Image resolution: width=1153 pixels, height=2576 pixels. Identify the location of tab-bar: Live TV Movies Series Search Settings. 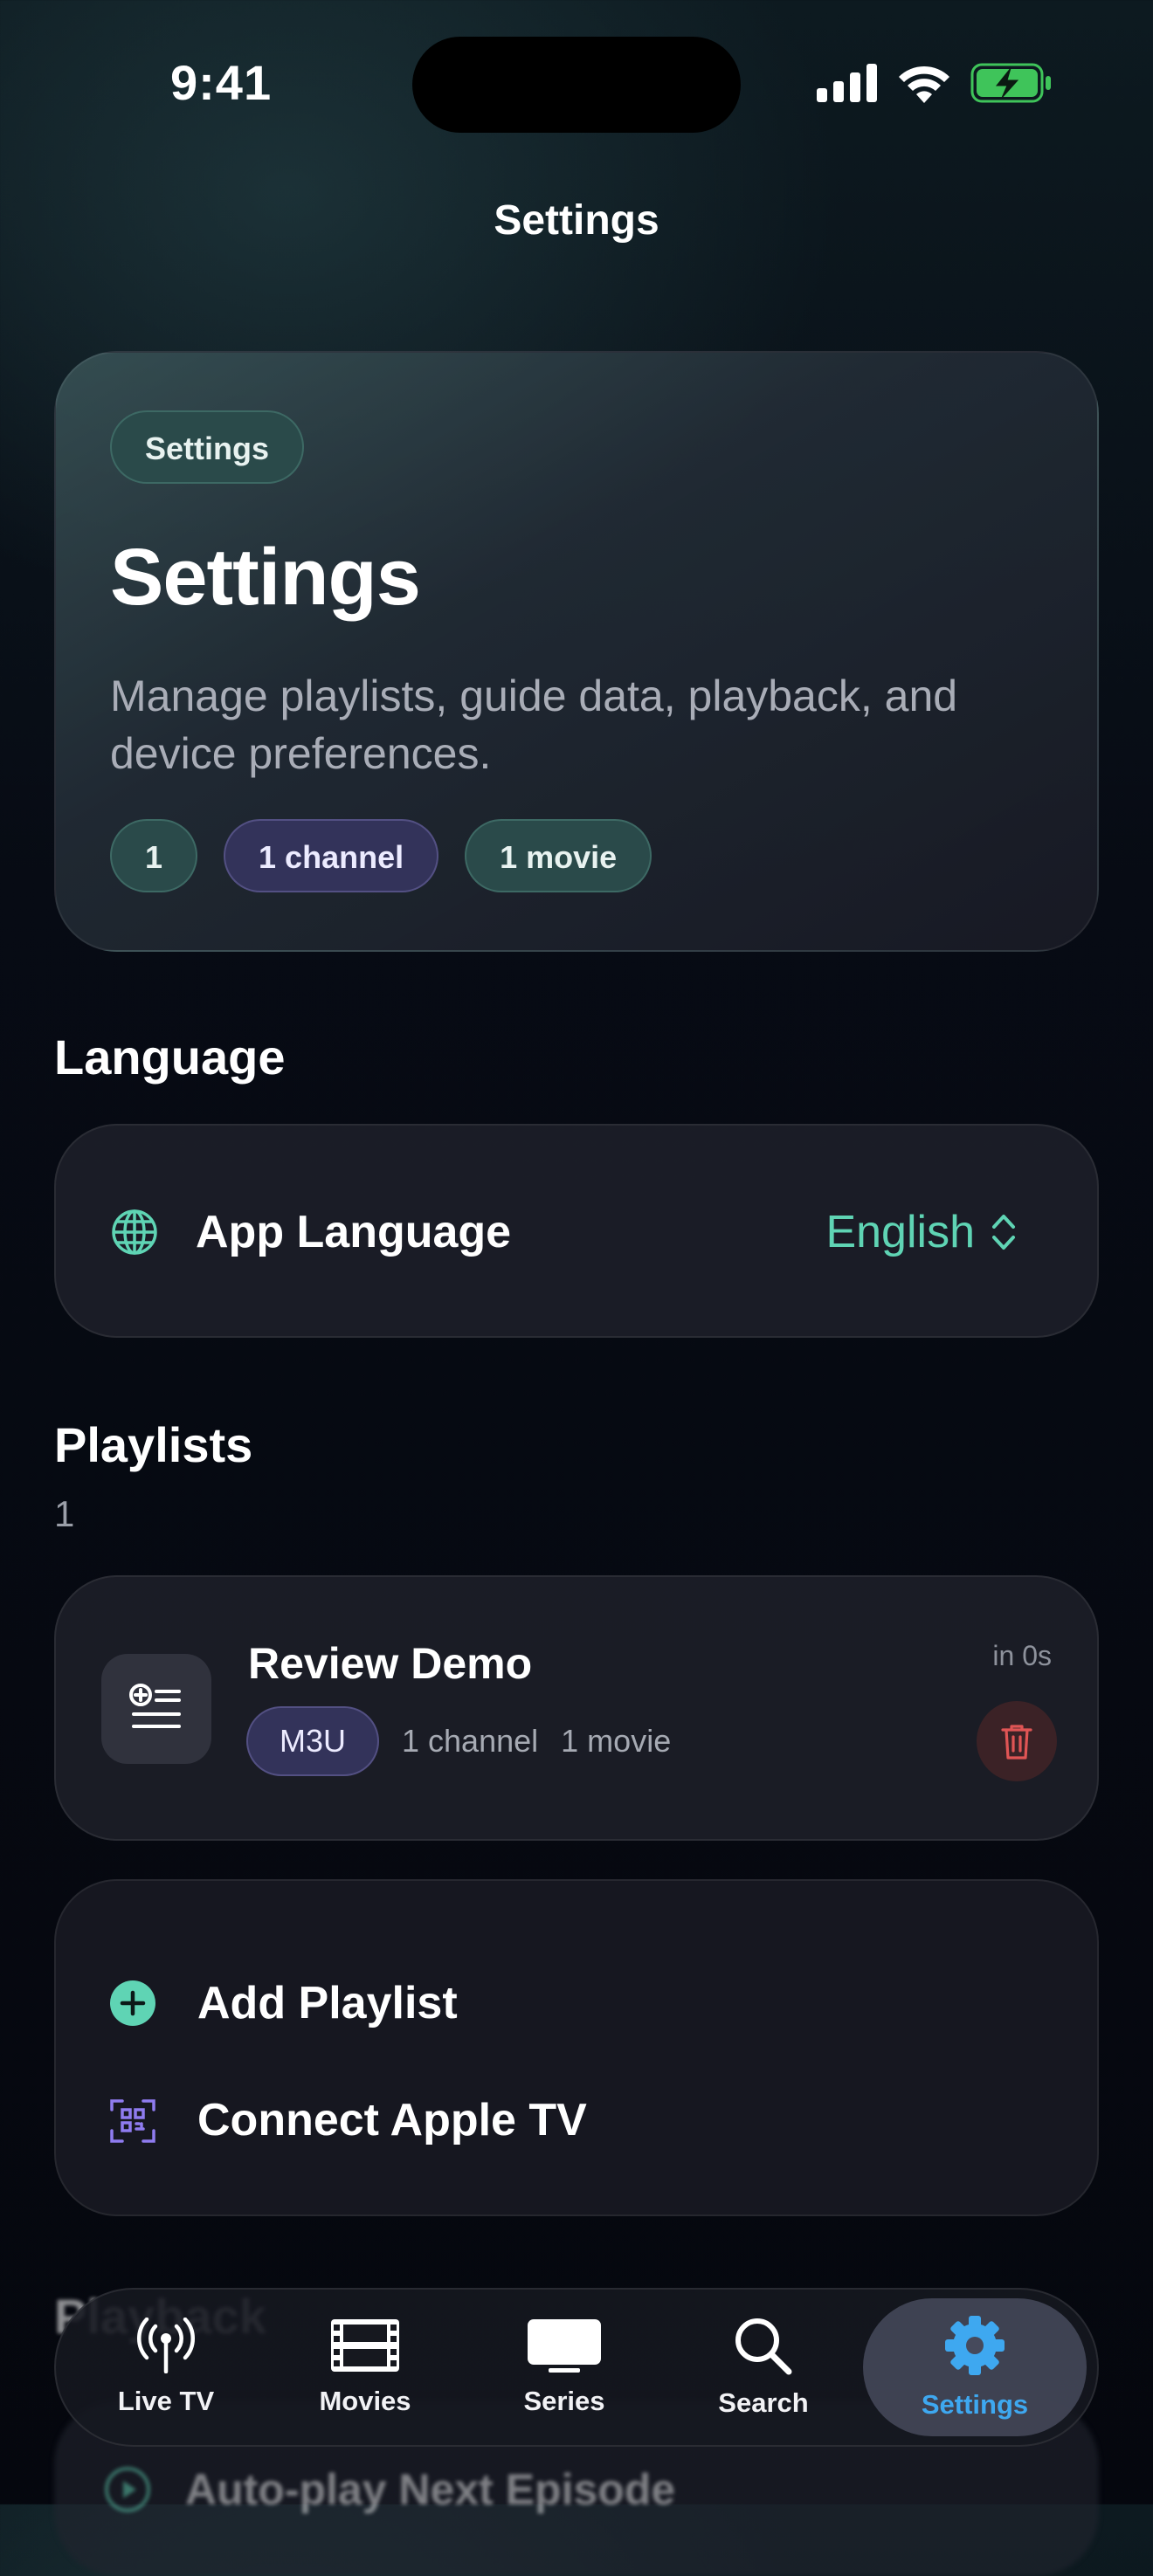
(576, 2367).